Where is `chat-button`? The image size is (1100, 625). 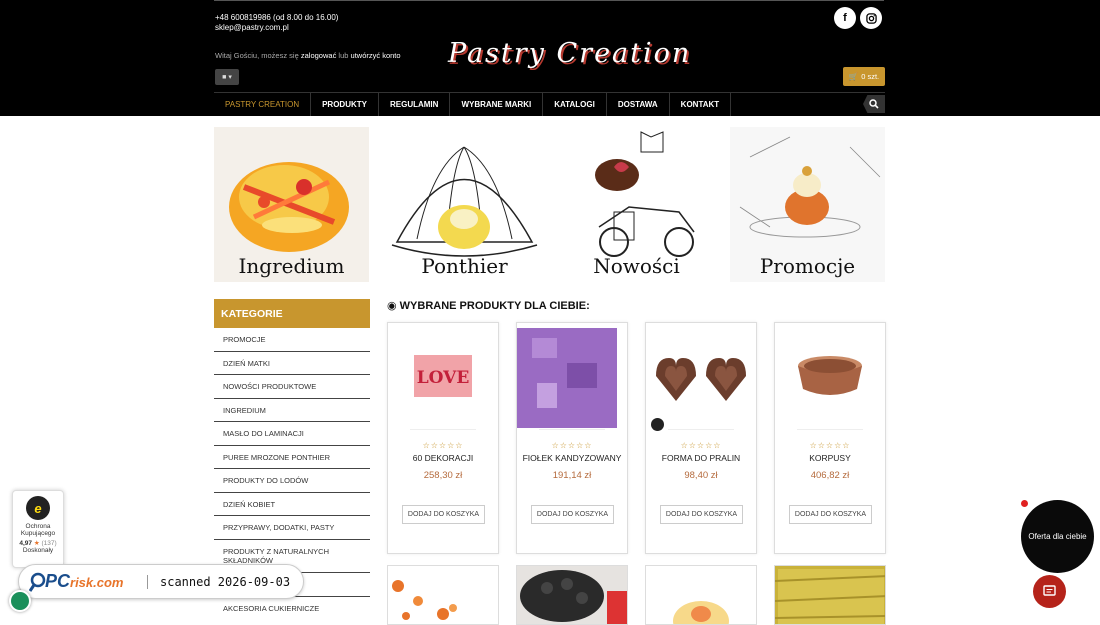
chat-button is located at coordinates (1049, 591).